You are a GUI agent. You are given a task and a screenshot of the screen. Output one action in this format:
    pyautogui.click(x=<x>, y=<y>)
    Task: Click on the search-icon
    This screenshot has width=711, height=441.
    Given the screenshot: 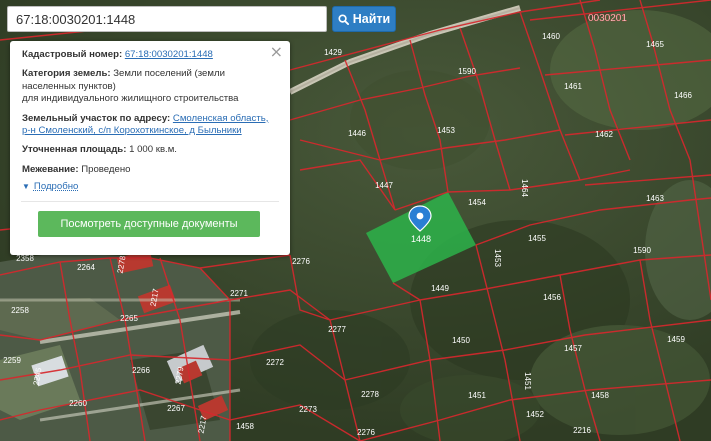 What is the action you would take?
    pyautogui.click(x=343, y=19)
    